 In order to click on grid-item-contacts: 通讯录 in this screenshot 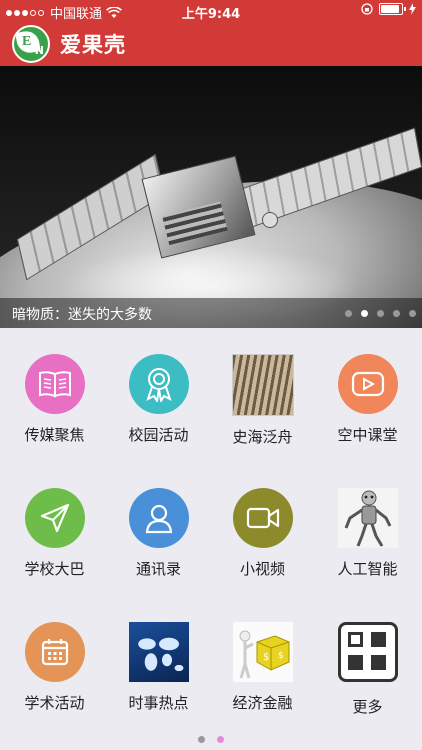, I will do `click(158, 533)`.